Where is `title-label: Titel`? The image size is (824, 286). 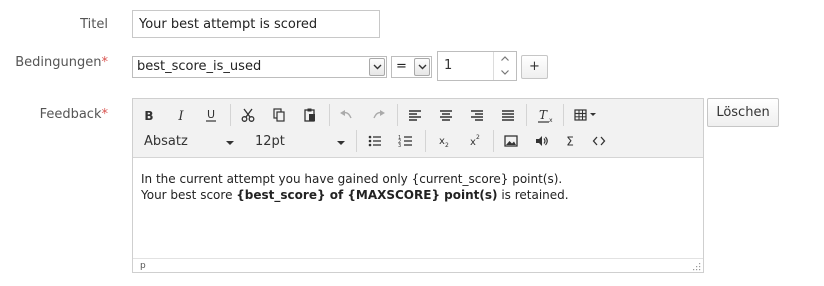
title-label: Titel is located at coordinates (94, 24).